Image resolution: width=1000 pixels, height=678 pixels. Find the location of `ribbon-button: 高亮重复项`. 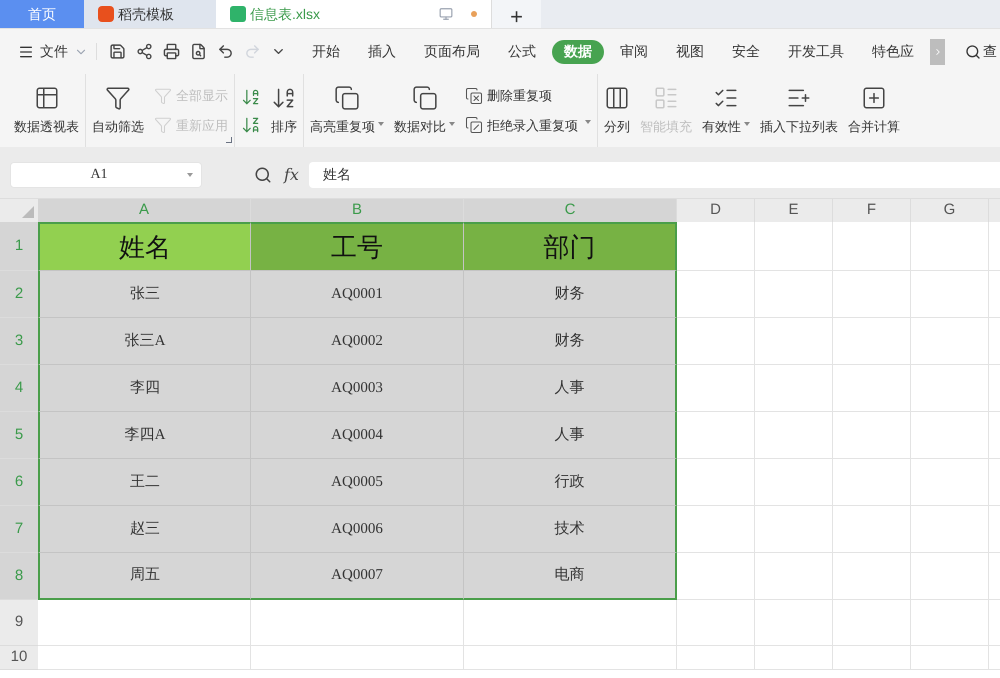

ribbon-button: 高亮重复项 is located at coordinates (347, 110).